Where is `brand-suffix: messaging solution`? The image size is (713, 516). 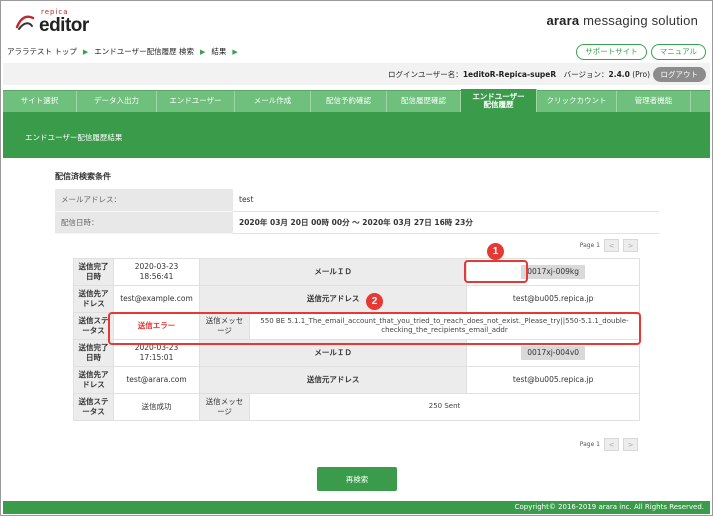 brand-suffix: messaging solution is located at coordinates (638, 20).